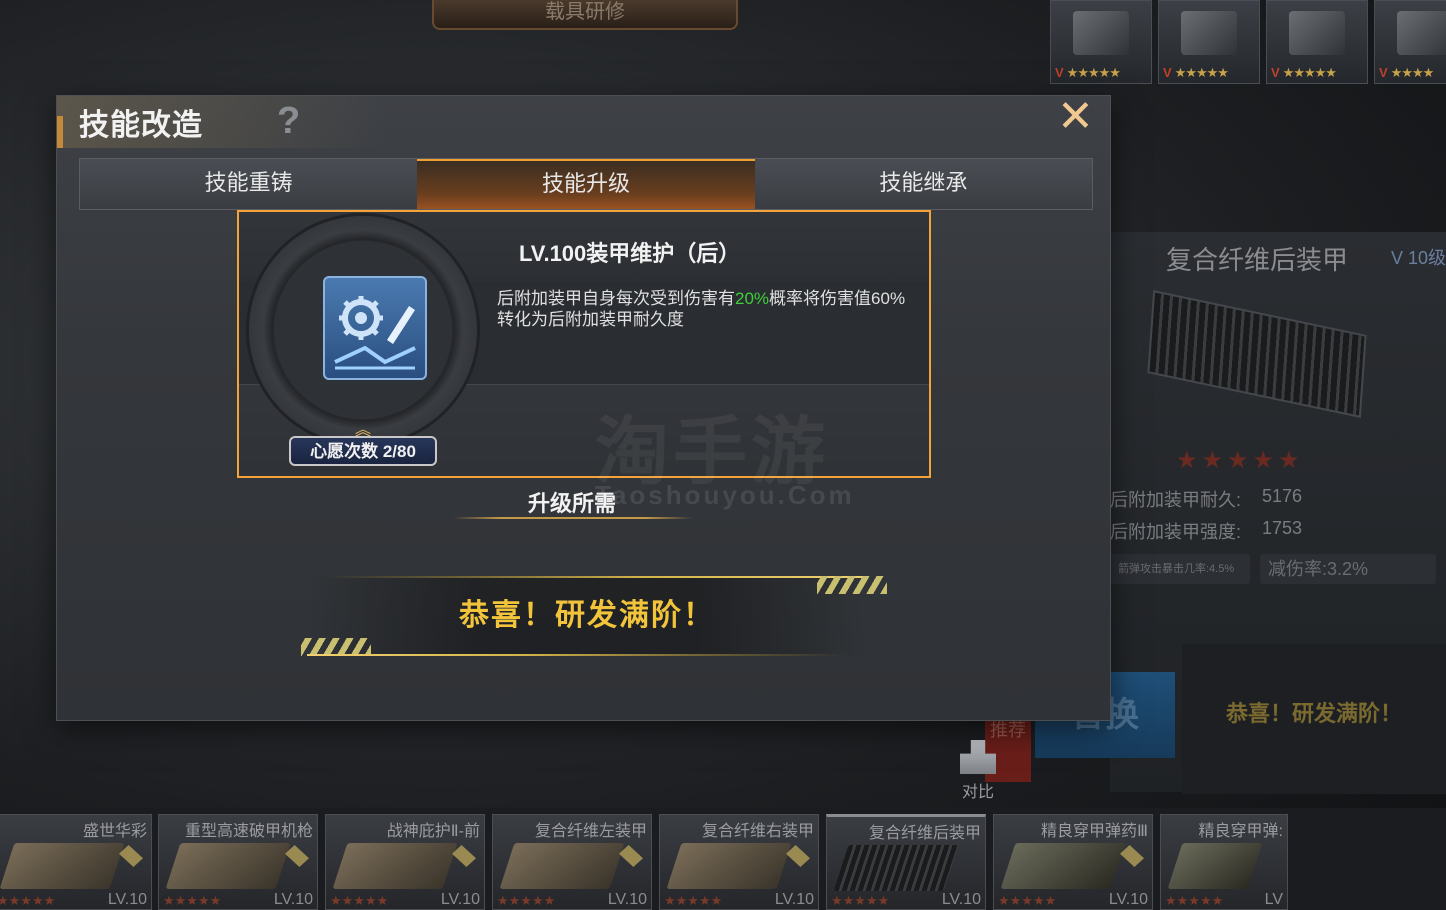 The image size is (1446, 910). What do you see at coordinates (573, 518) in the screenshot?
I see `requirements-divider` at bounding box center [573, 518].